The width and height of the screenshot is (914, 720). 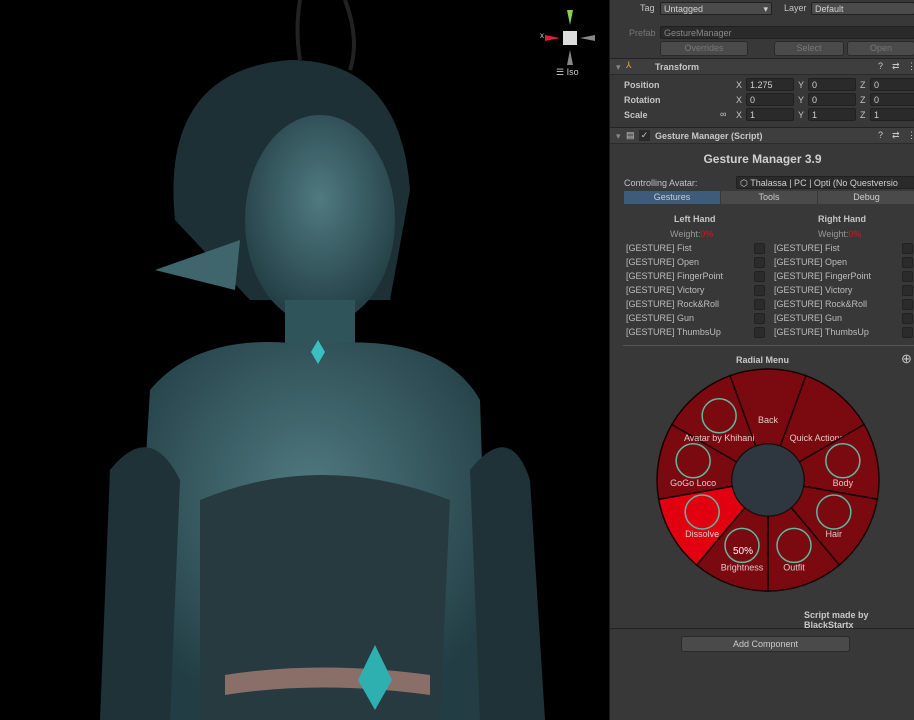 What do you see at coordinates (769, 197) in the screenshot?
I see `tab-tools: Tools` at bounding box center [769, 197].